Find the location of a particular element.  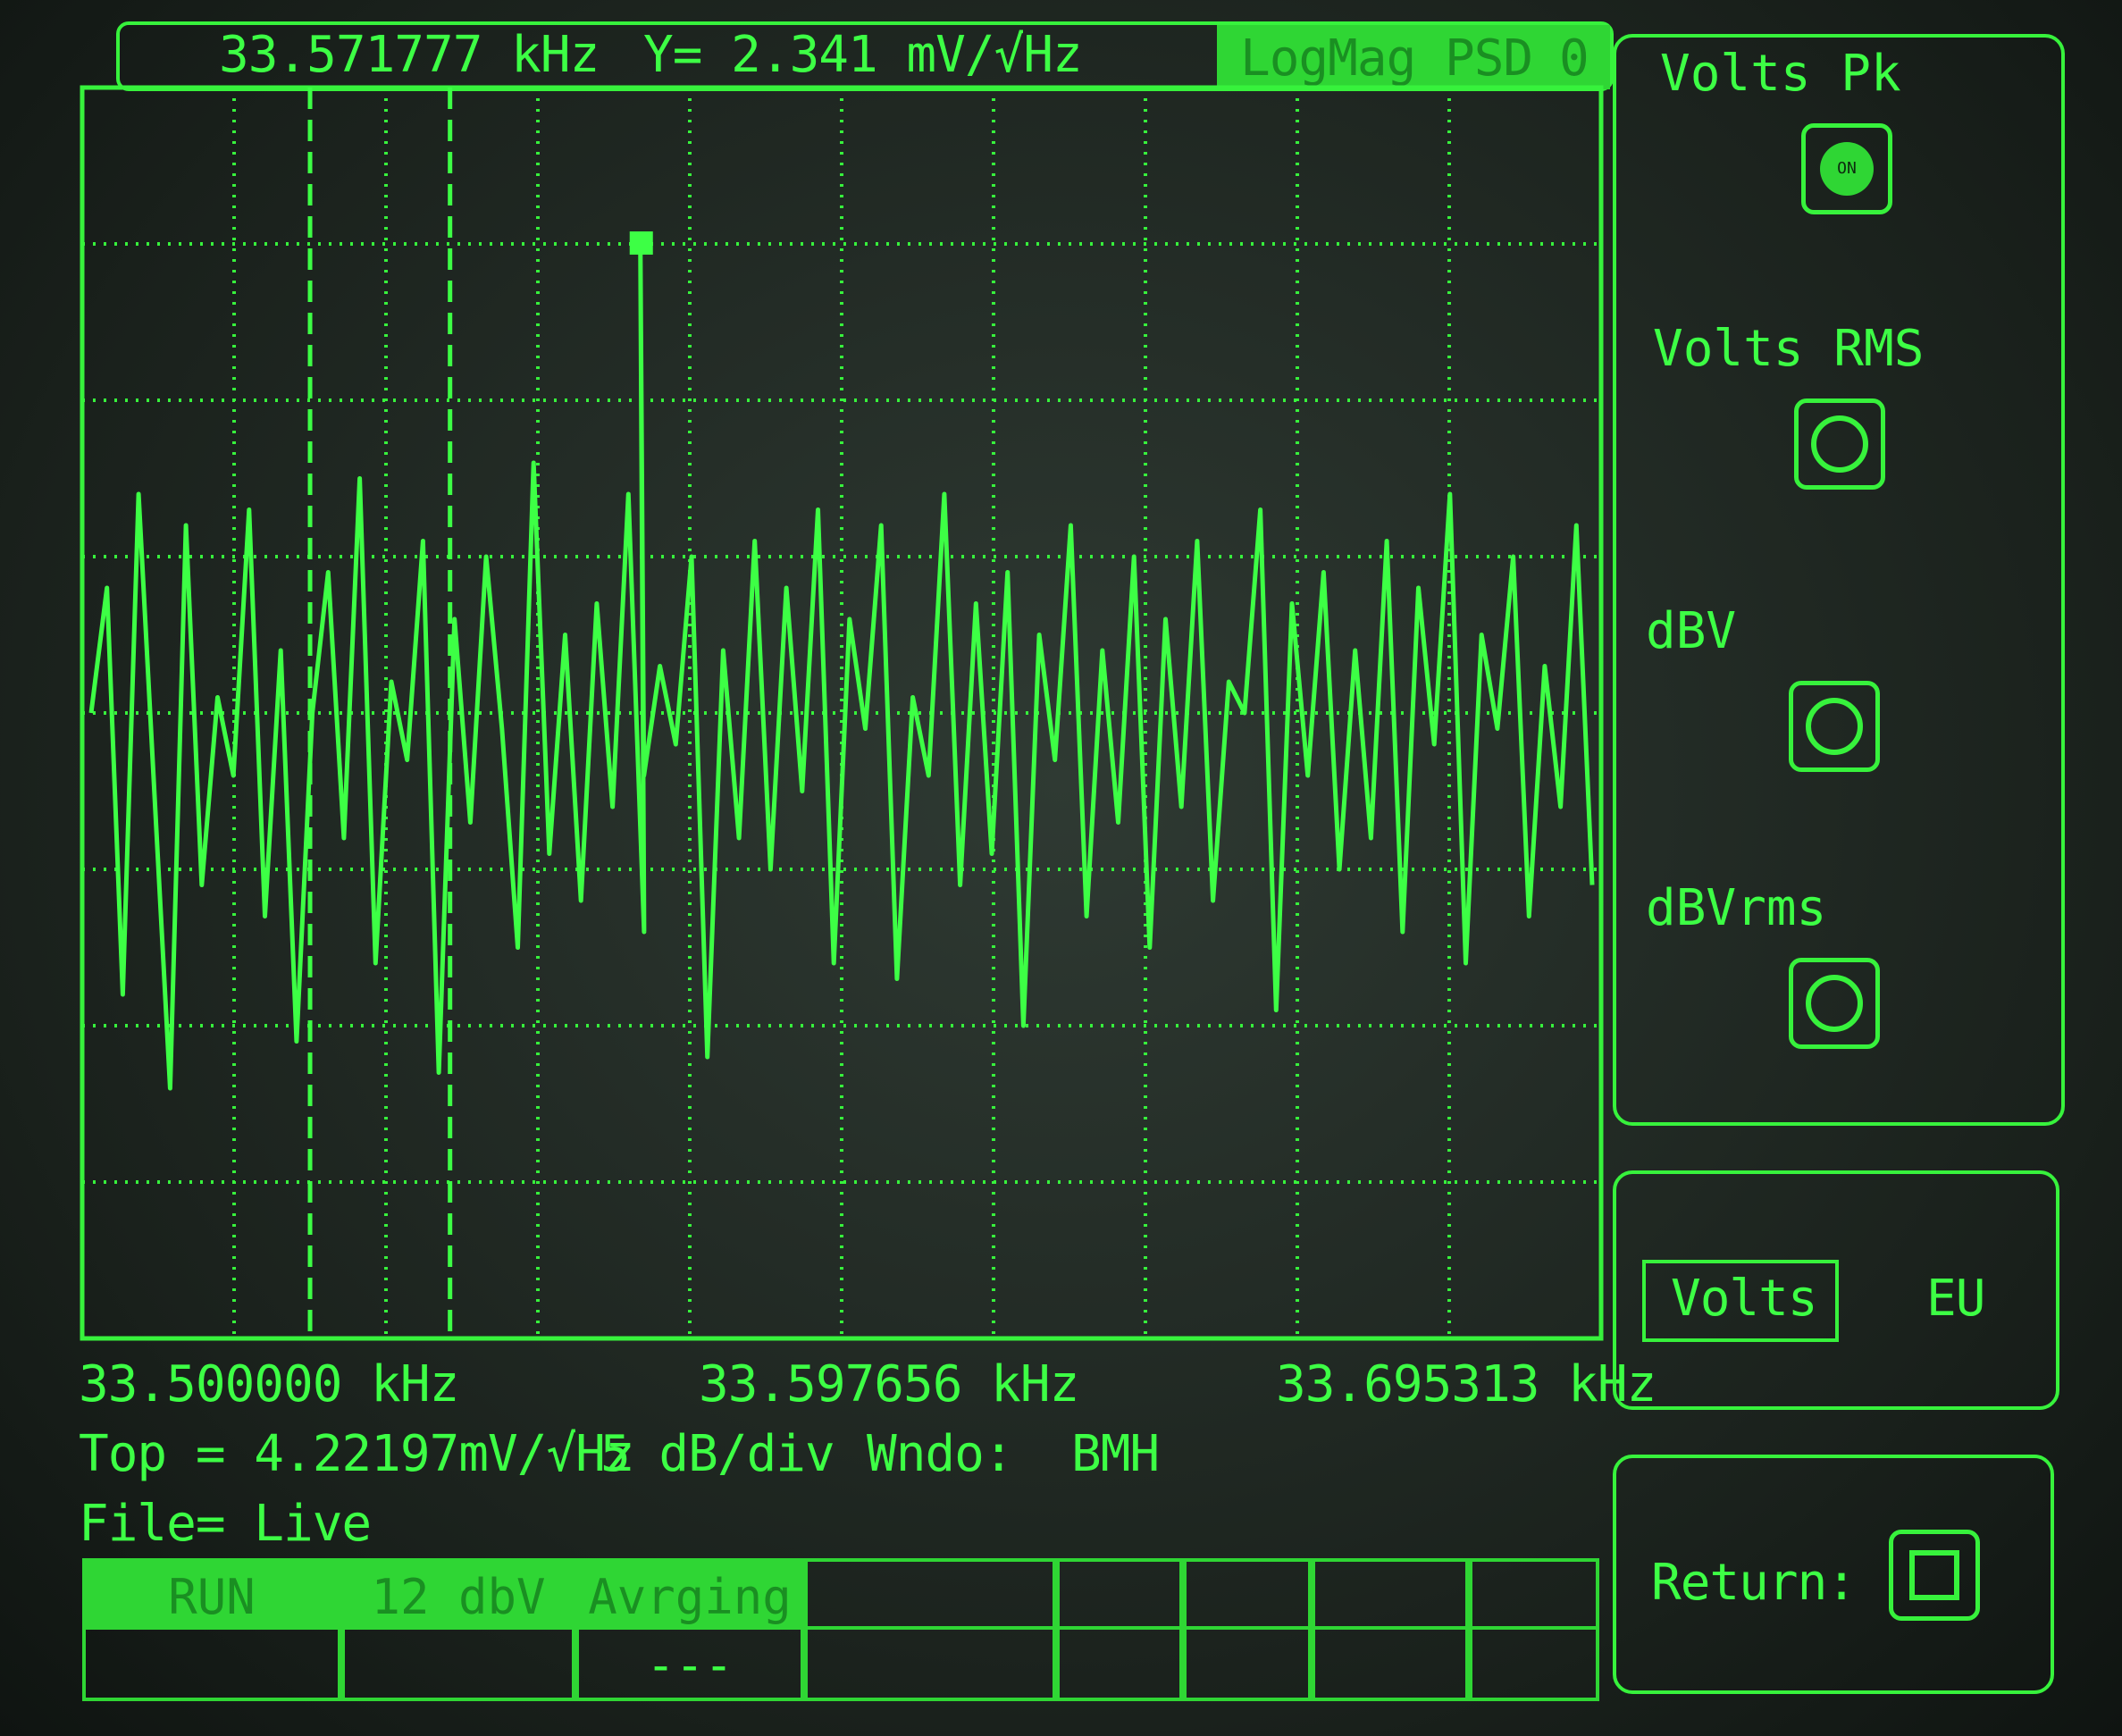

softkey-dbv-label: dBV is located at coordinates (1691, 631).